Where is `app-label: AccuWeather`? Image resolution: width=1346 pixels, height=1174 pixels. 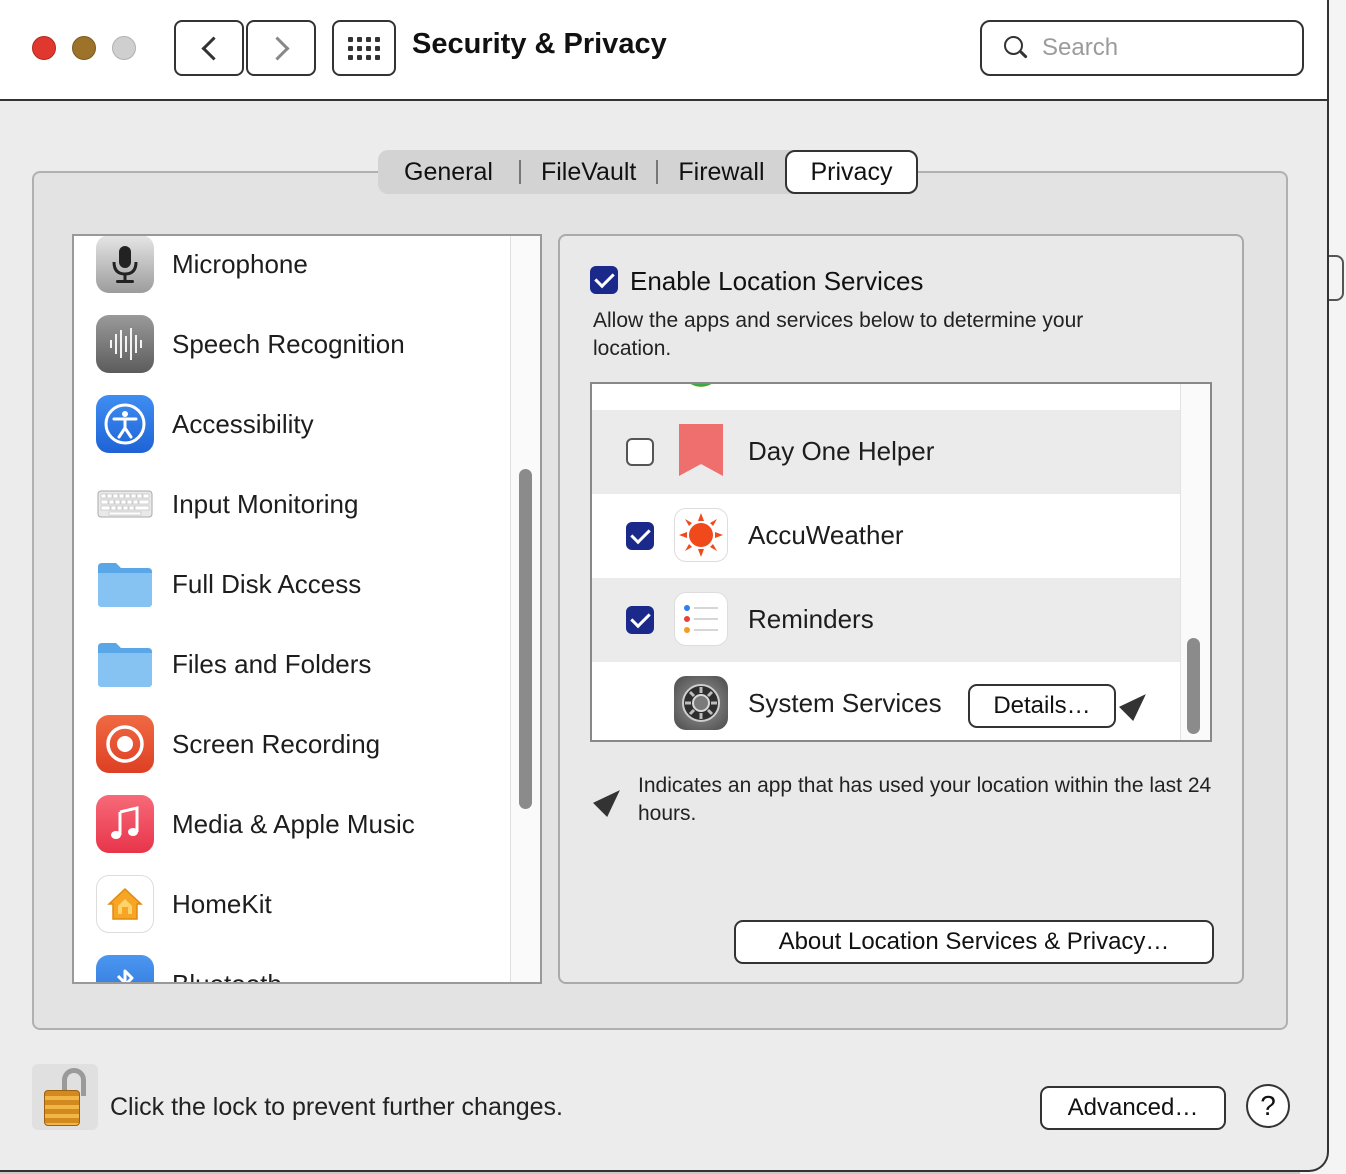 app-label: AccuWeather is located at coordinates (826, 535).